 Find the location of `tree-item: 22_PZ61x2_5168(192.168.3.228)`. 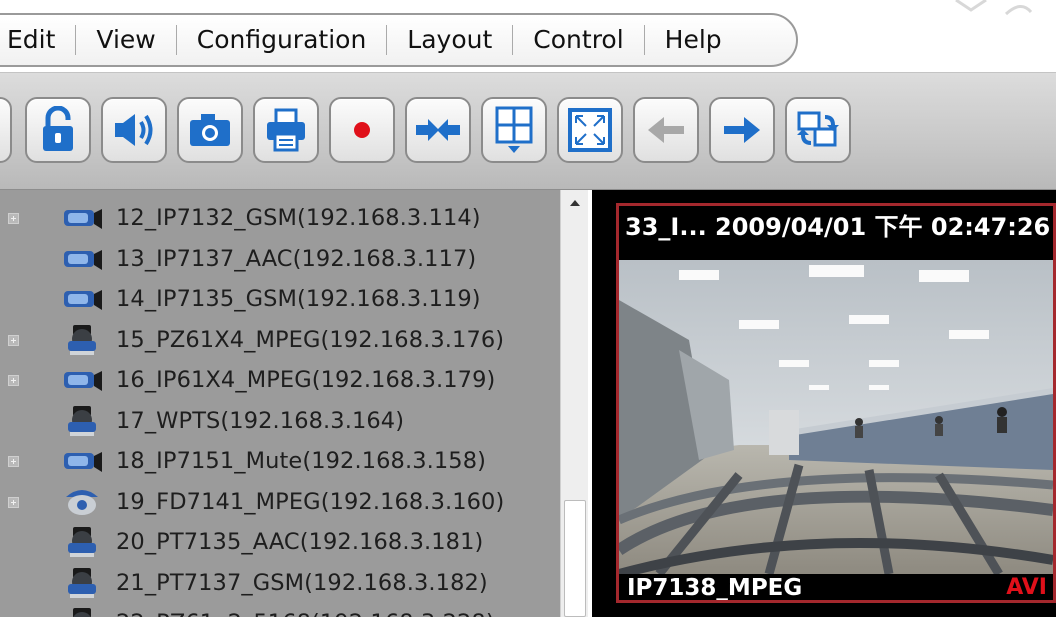

tree-item: 22_PZ61x2_5168(192.168.3.228) is located at coordinates (280, 610).